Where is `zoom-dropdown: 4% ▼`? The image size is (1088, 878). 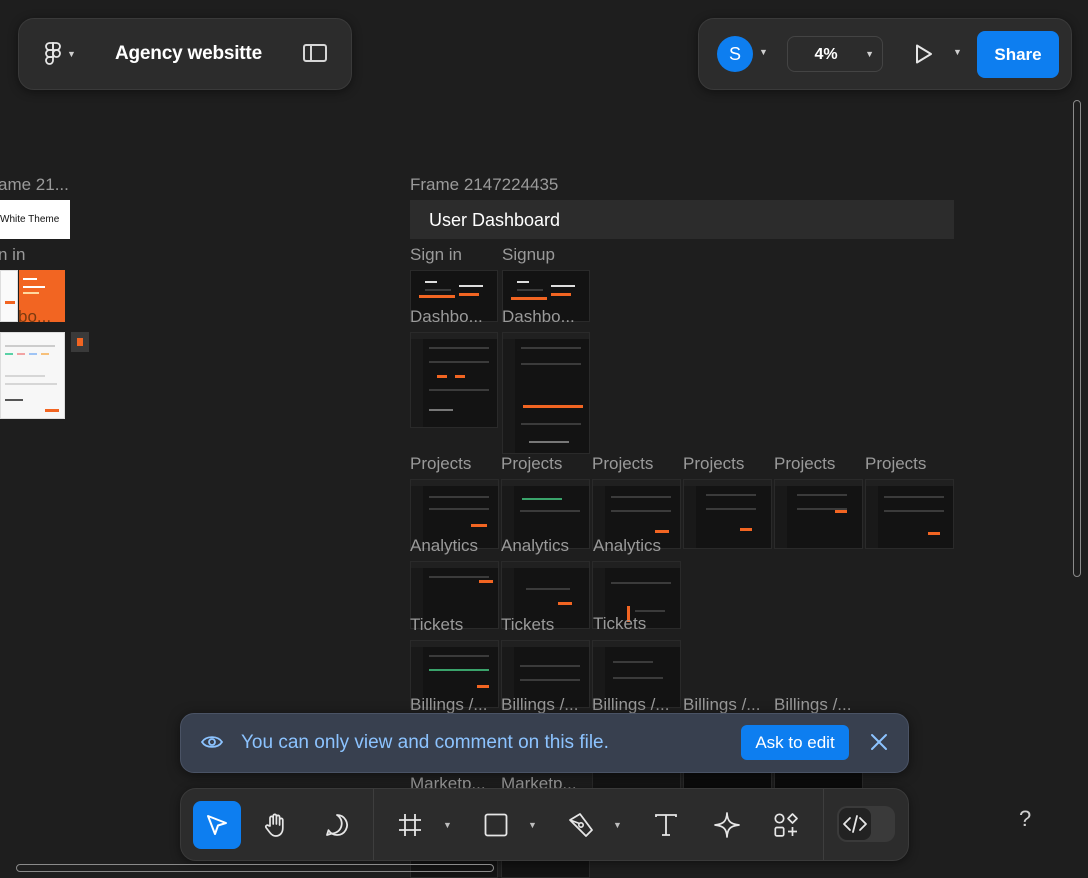 zoom-dropdown: 4% ▼ is located at coordinates (835, 54).